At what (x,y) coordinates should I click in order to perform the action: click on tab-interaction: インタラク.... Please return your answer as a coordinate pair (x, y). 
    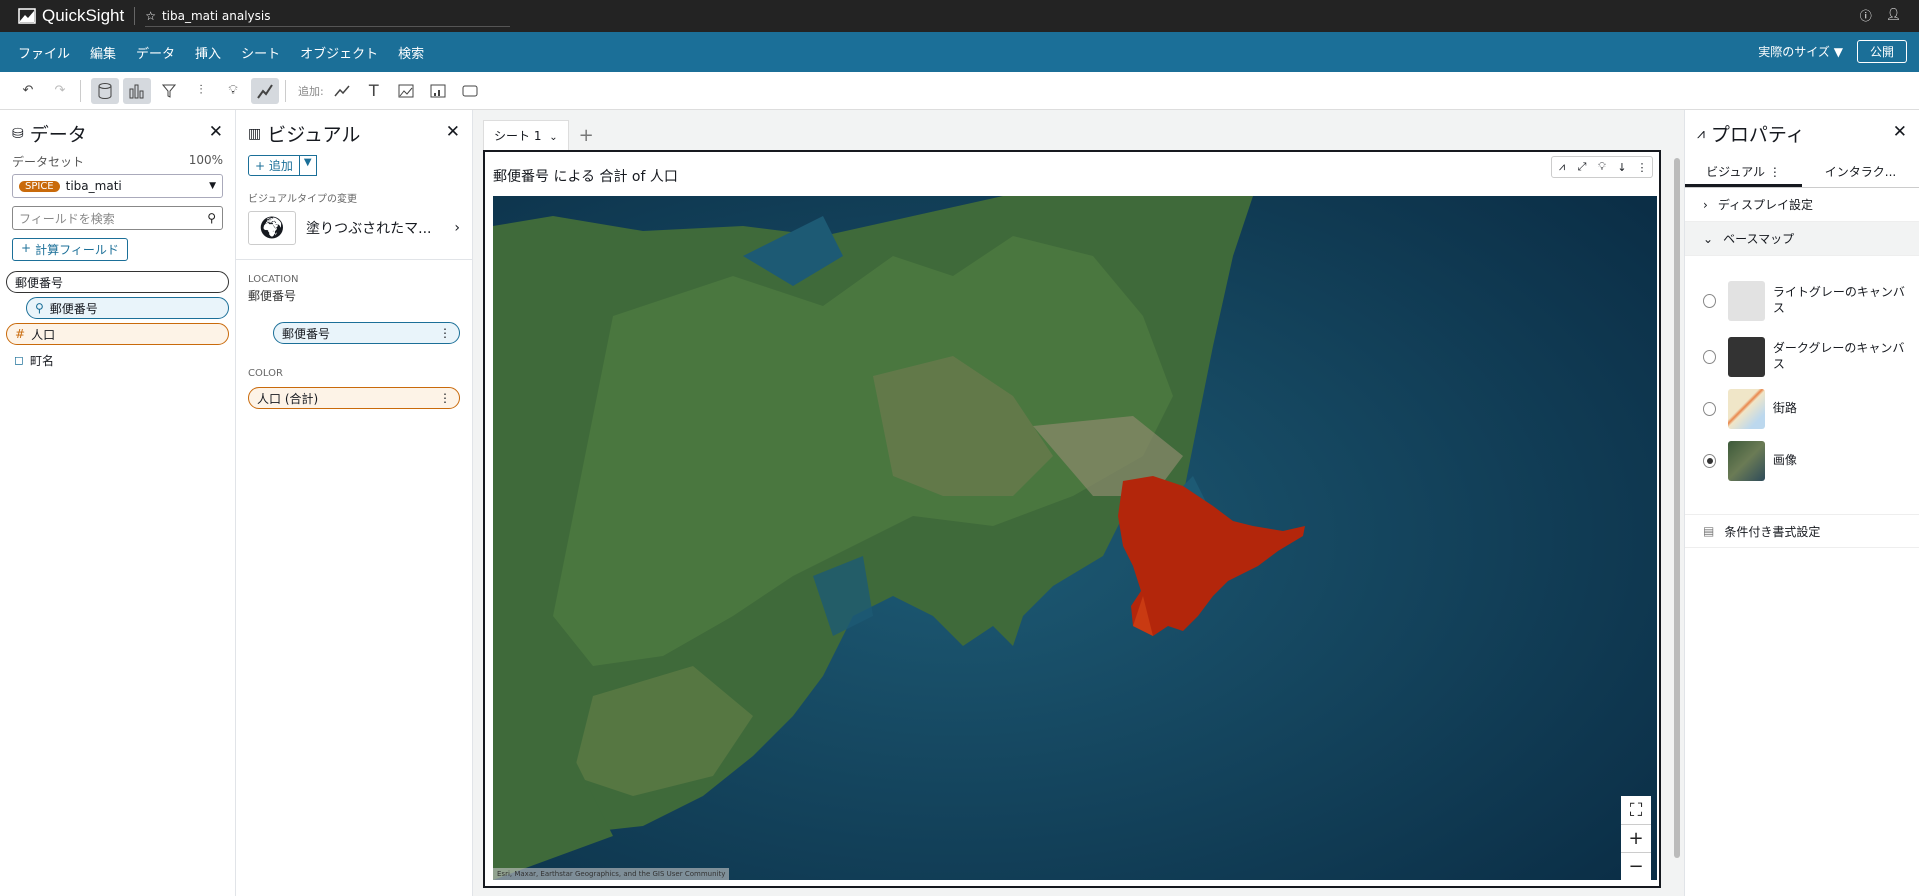
    Looking at the image, I should click on (1860, 173).